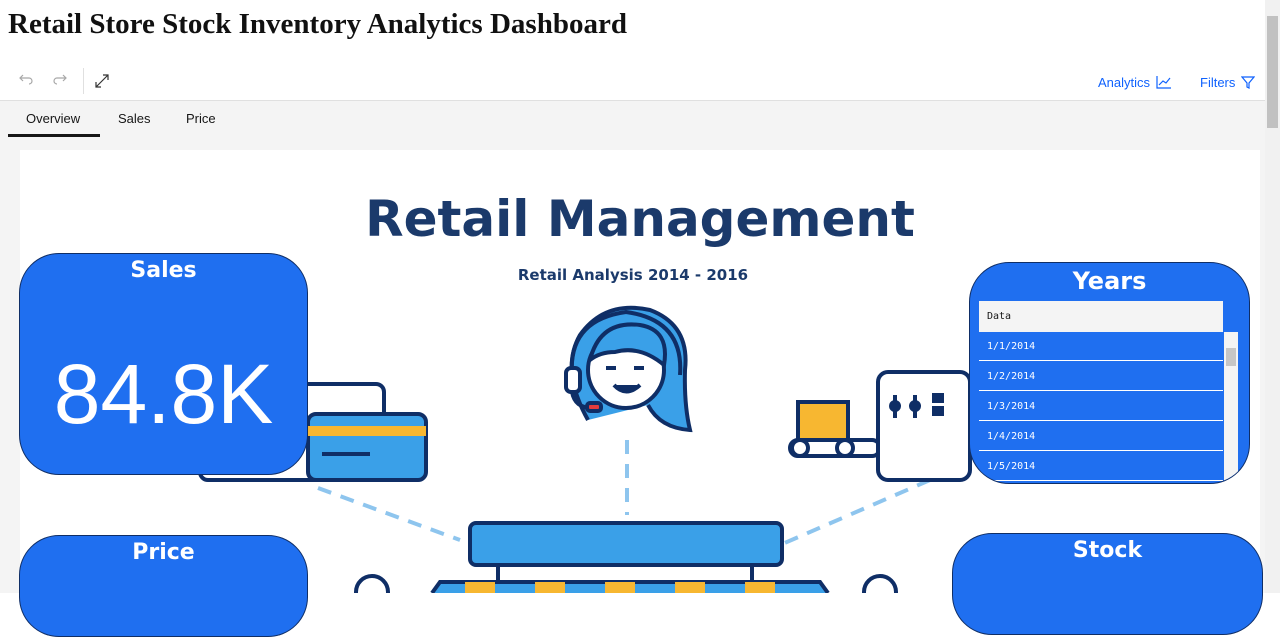 The height and width of the screenshot is (637, 1280). I want to click on conveyor-machine-icon, so click(880, 426).